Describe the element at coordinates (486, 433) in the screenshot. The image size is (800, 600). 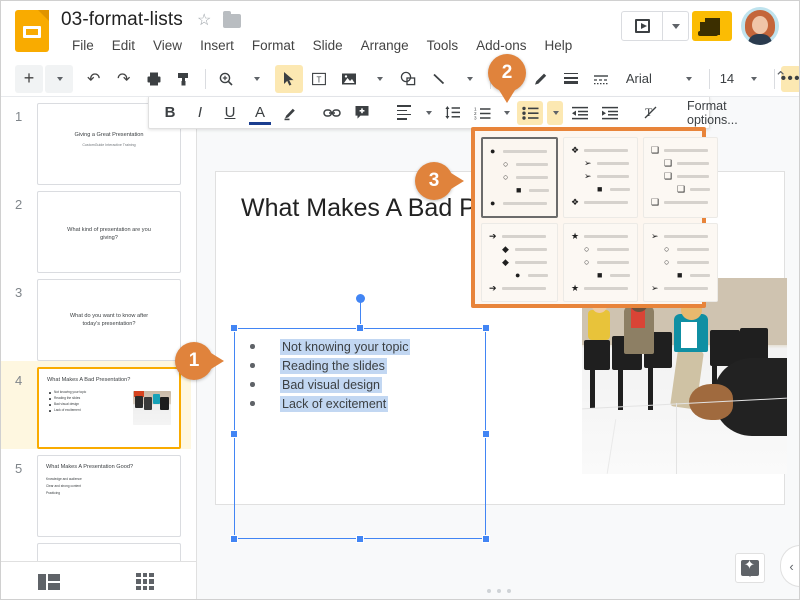
I see `resize-handle-e` at that location.